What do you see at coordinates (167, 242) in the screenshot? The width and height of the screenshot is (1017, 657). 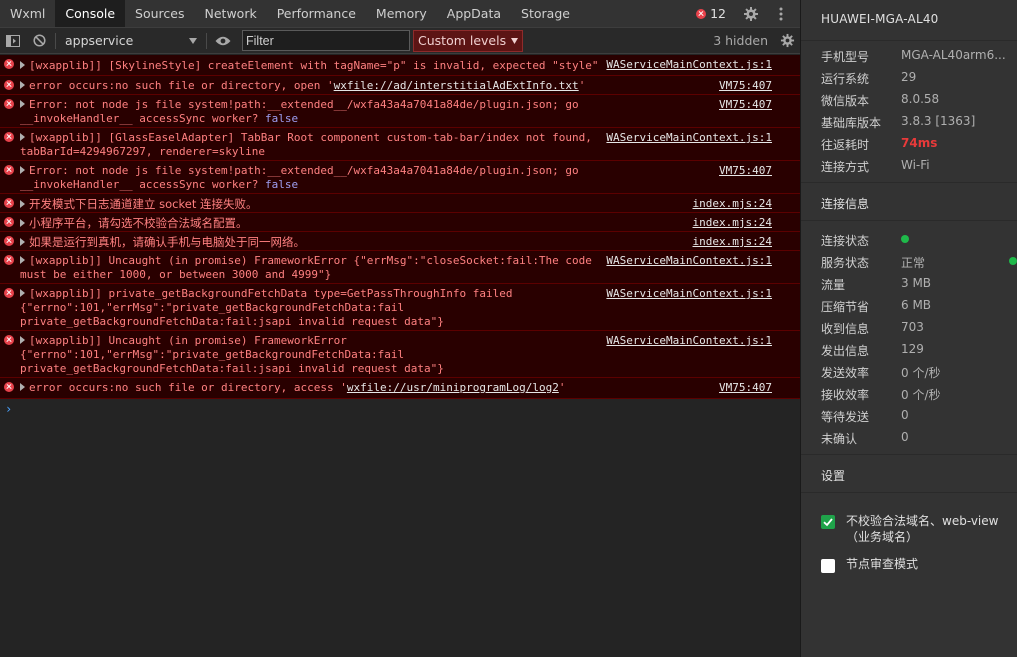 I see `error-message: 如果是运行到真机，请确认手机与电脑处于同一网络。` at bounding box center [167, 242].